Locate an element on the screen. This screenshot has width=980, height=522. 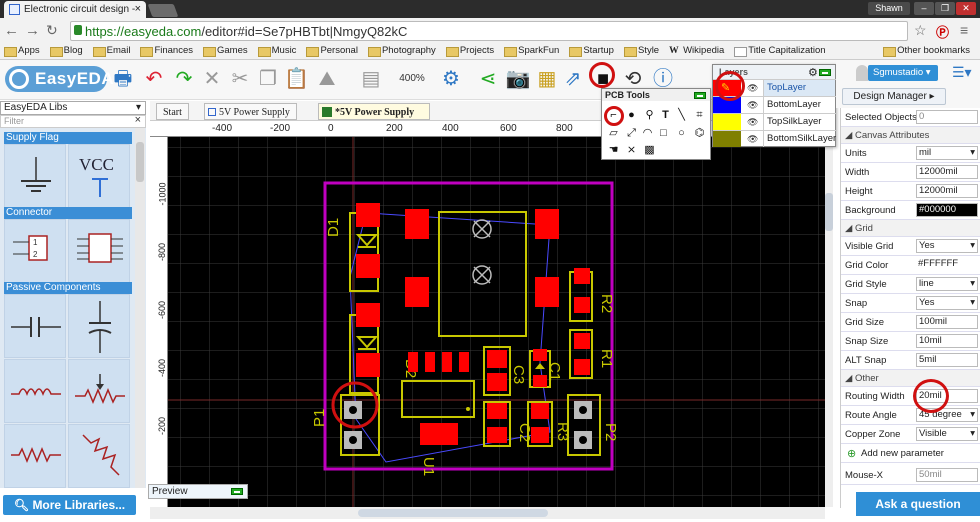
bookmark-apps: Apps is located at coordinates (22, 51).